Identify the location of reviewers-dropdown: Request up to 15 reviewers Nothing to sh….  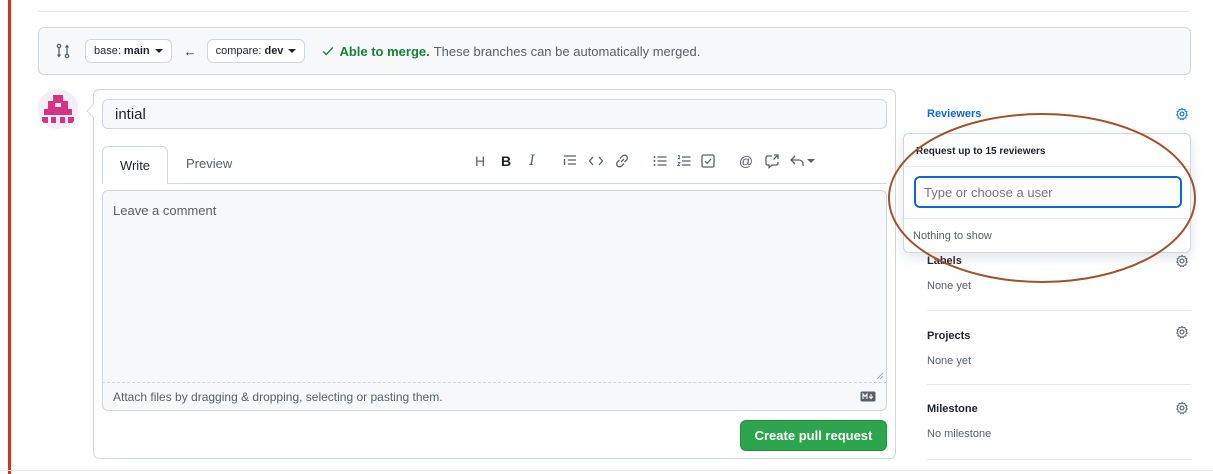
(1047, 193).